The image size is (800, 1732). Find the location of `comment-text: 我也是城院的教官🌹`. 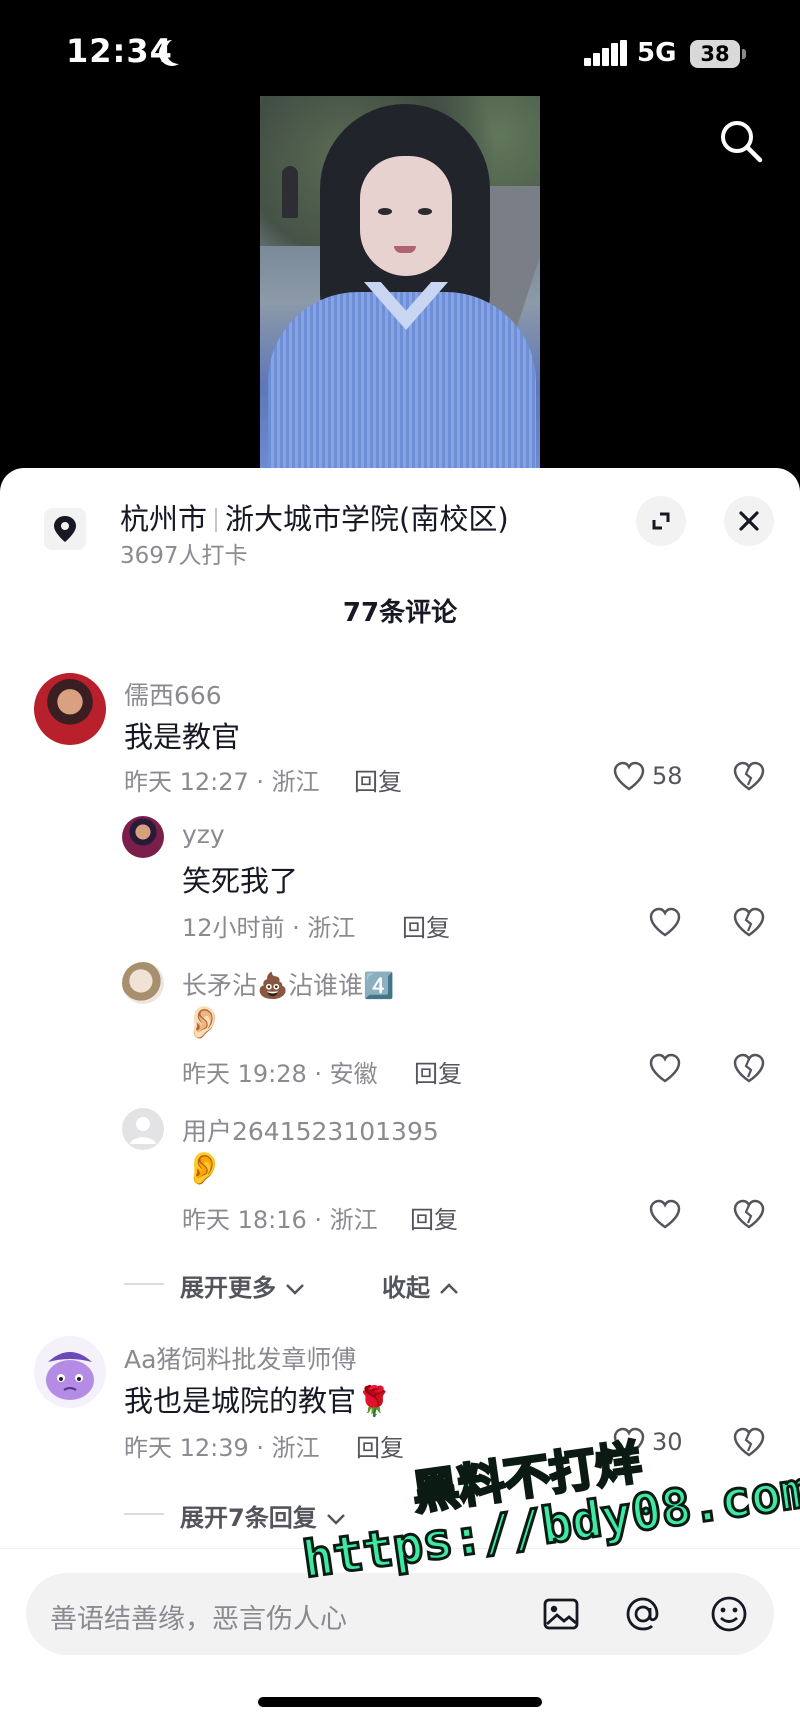

comment-text: 我也是城院的教官🌹 is located at coordinates (258, 1401).